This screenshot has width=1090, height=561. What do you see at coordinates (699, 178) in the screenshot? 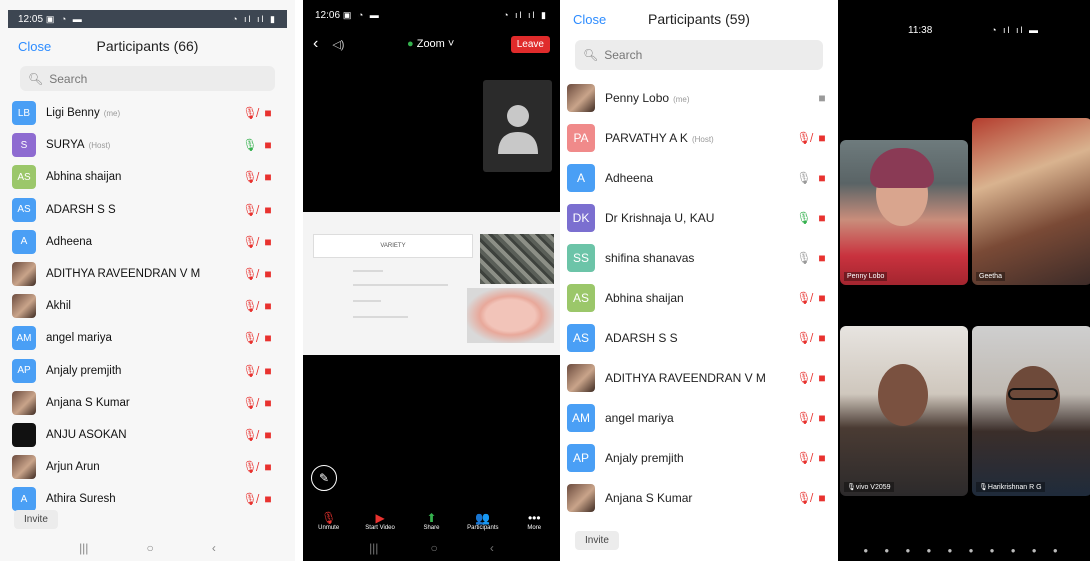
I see `participant-row: A Adheena 🎙︎ ■` at bounding box center [699, 178].